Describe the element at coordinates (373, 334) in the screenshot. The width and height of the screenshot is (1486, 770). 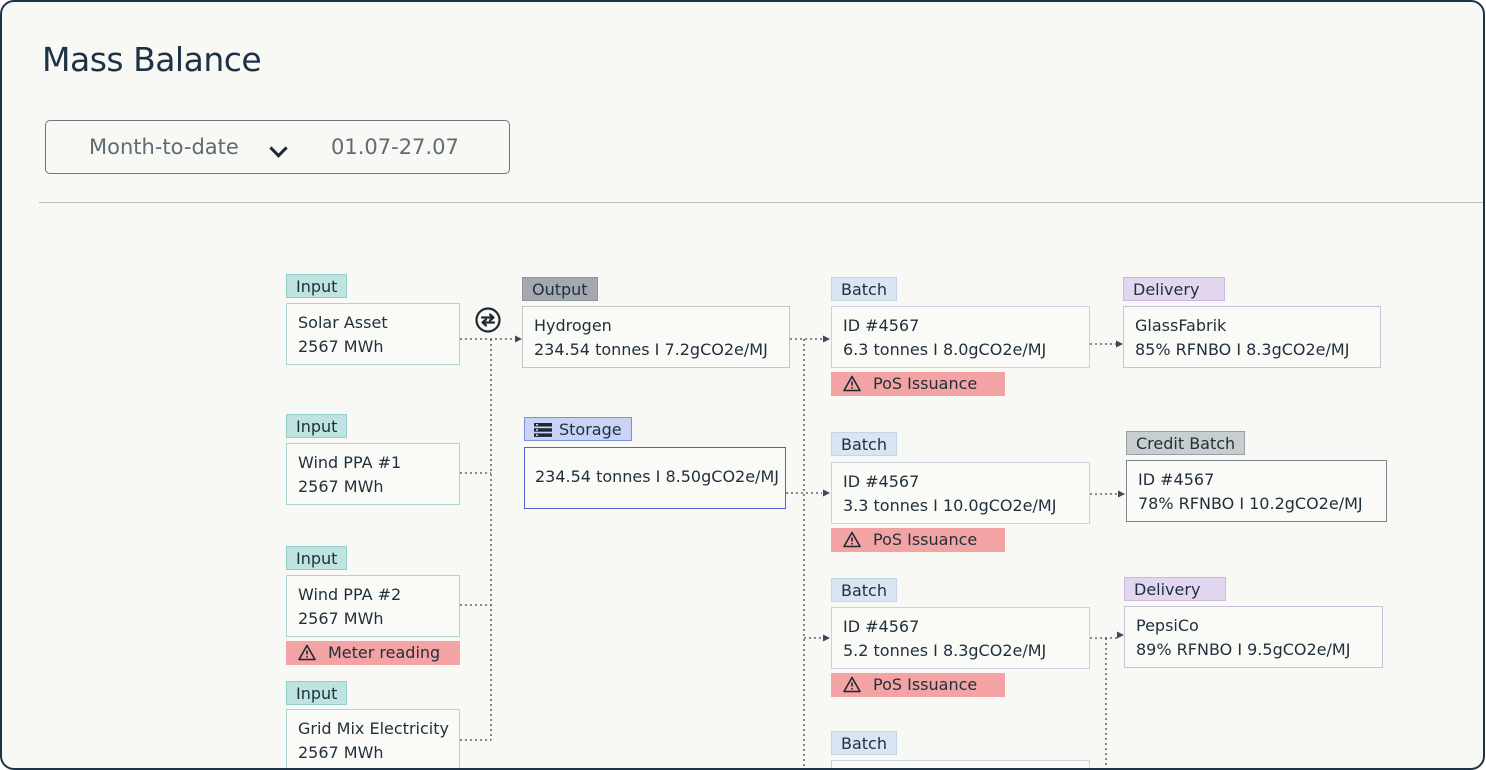
I see `input-card-solar: Solar Asset 2567 MWh` at that location.